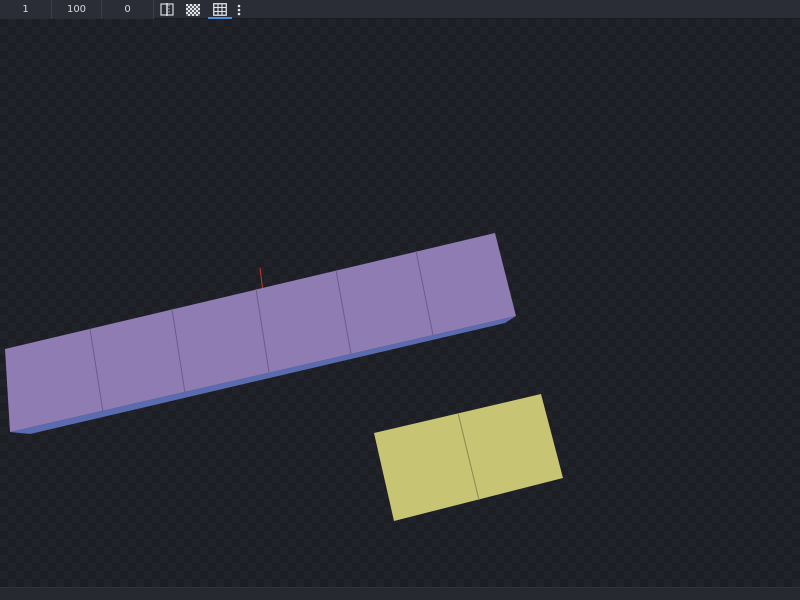 Image resolution: width=800 pixels, height=600 pixels. Describe the element at coordinates (128, 9) in the screenshot. I see `numeric-field-3: 0` at that location.